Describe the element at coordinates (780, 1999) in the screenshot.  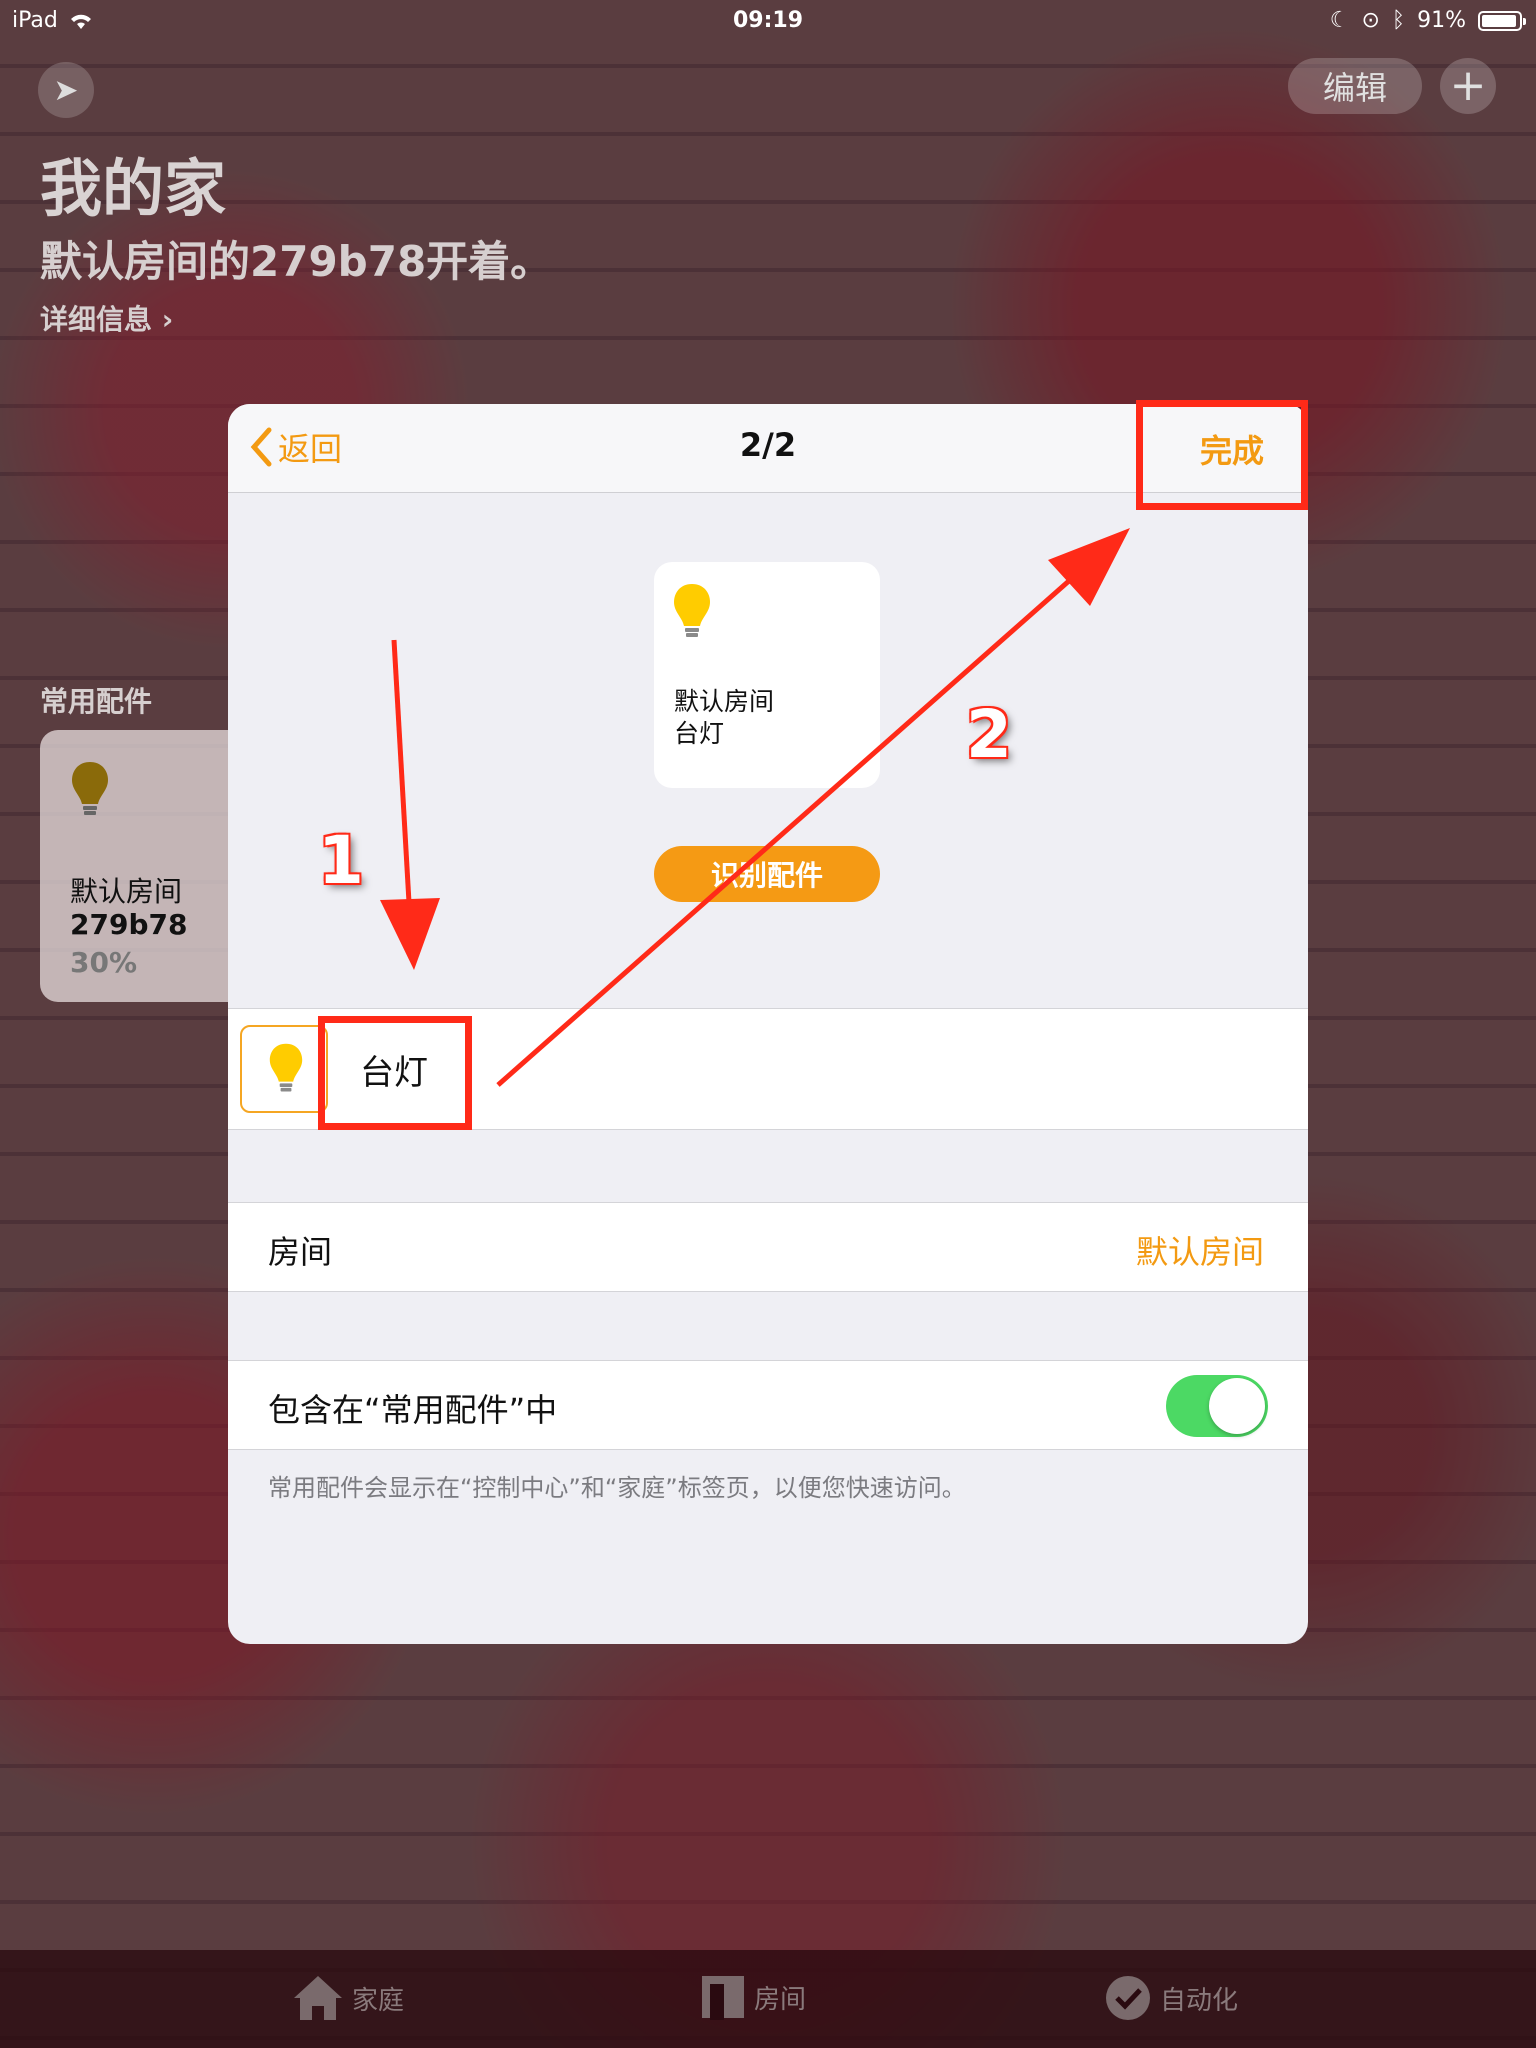
I see `tab-rooms-label: 房间` at that location.